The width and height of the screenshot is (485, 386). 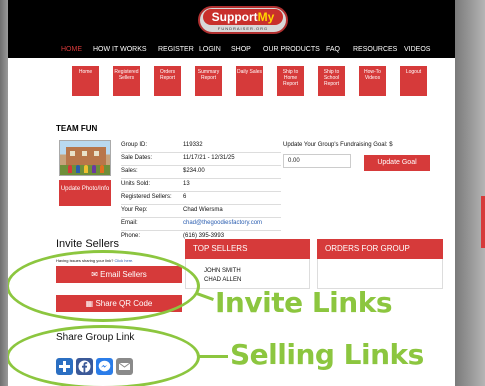 I want to click on group-photo, so click(x=85, y=158).